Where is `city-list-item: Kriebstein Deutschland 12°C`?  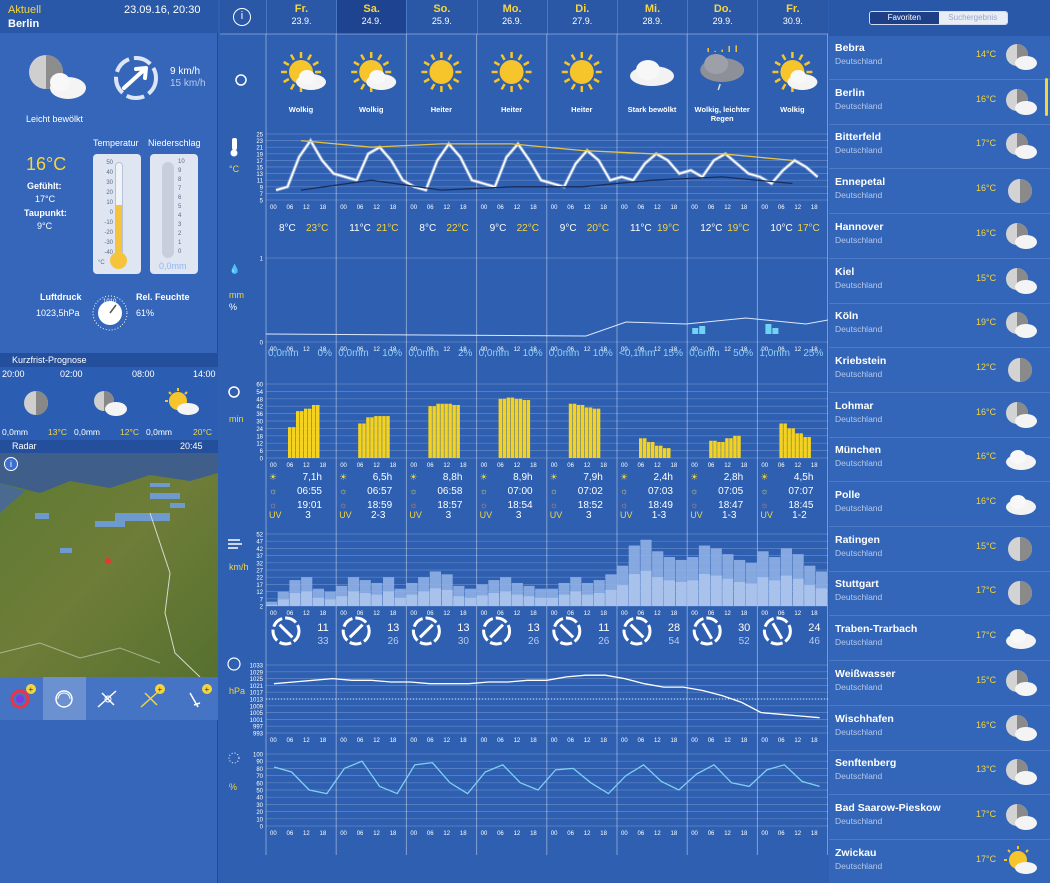
city-list-item: Kriebstein Deutschland 12°C is located at coordinates (939, 371).